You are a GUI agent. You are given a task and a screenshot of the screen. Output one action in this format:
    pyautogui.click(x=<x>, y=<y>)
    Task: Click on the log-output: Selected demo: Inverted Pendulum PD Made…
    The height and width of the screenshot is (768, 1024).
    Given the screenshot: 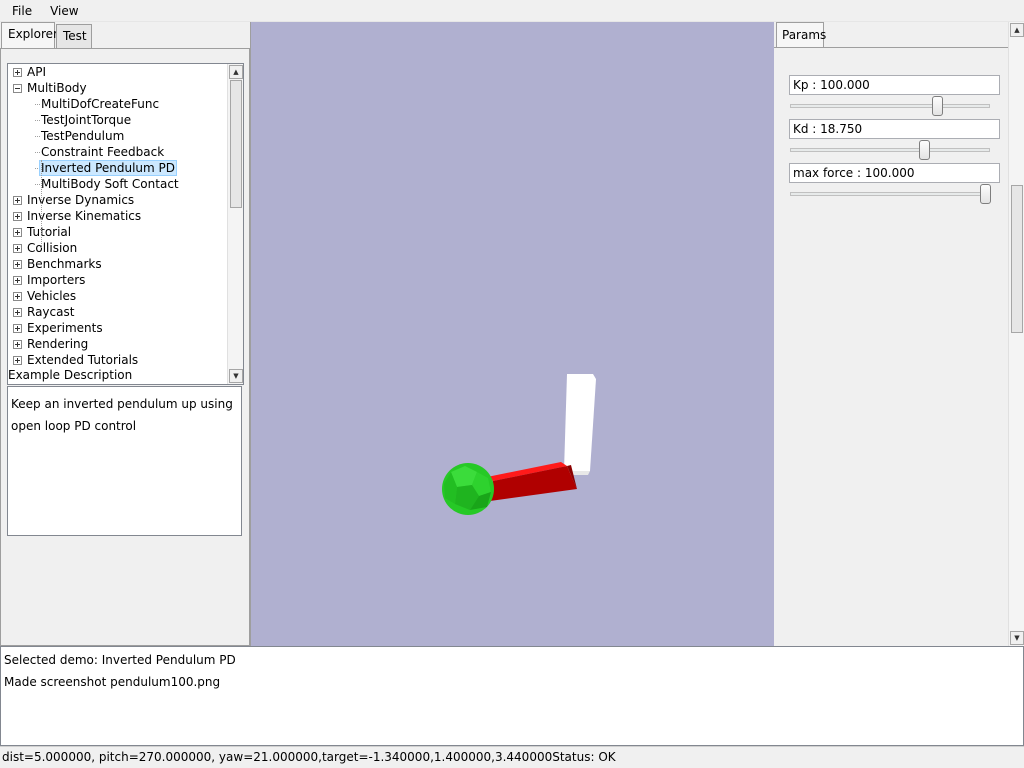 What is the action you would take?
    pyautogui.click(x=512, y=696)
    